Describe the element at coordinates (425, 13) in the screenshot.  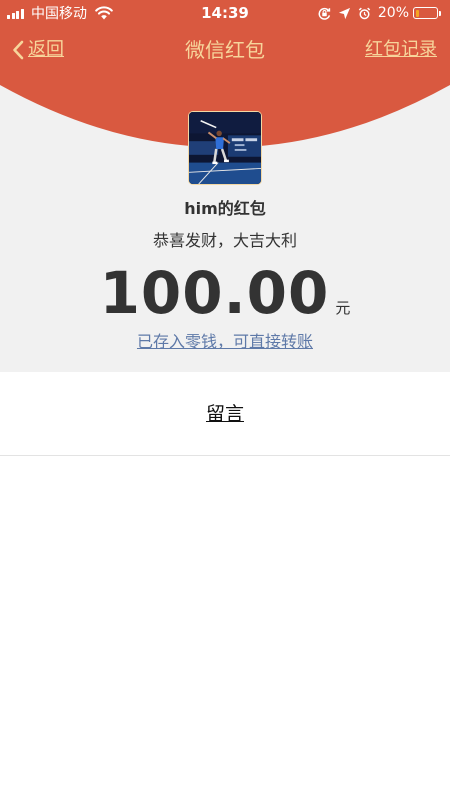
I see `battery-icon` at that location.